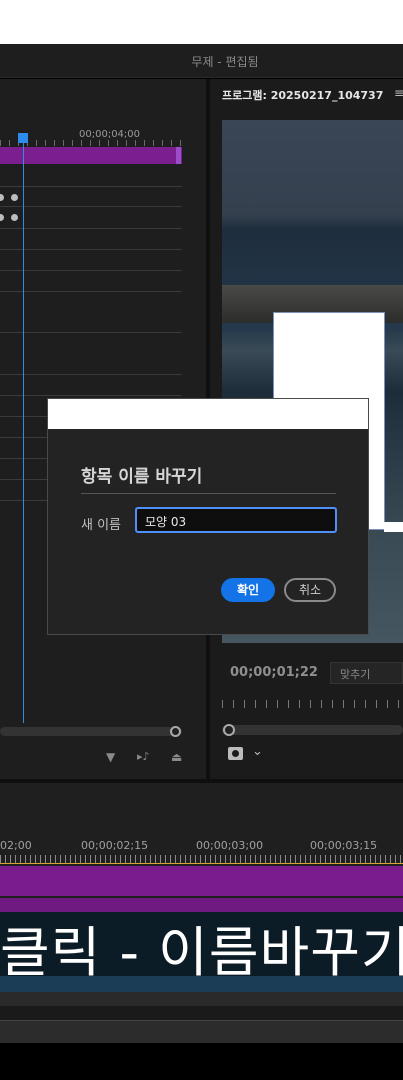 This screenshot has width=403, height=1080. What do you see at coordinates (110, 757) in the screenshot?
I see `filter-icon: ▼` at bounding box center [110, 757].